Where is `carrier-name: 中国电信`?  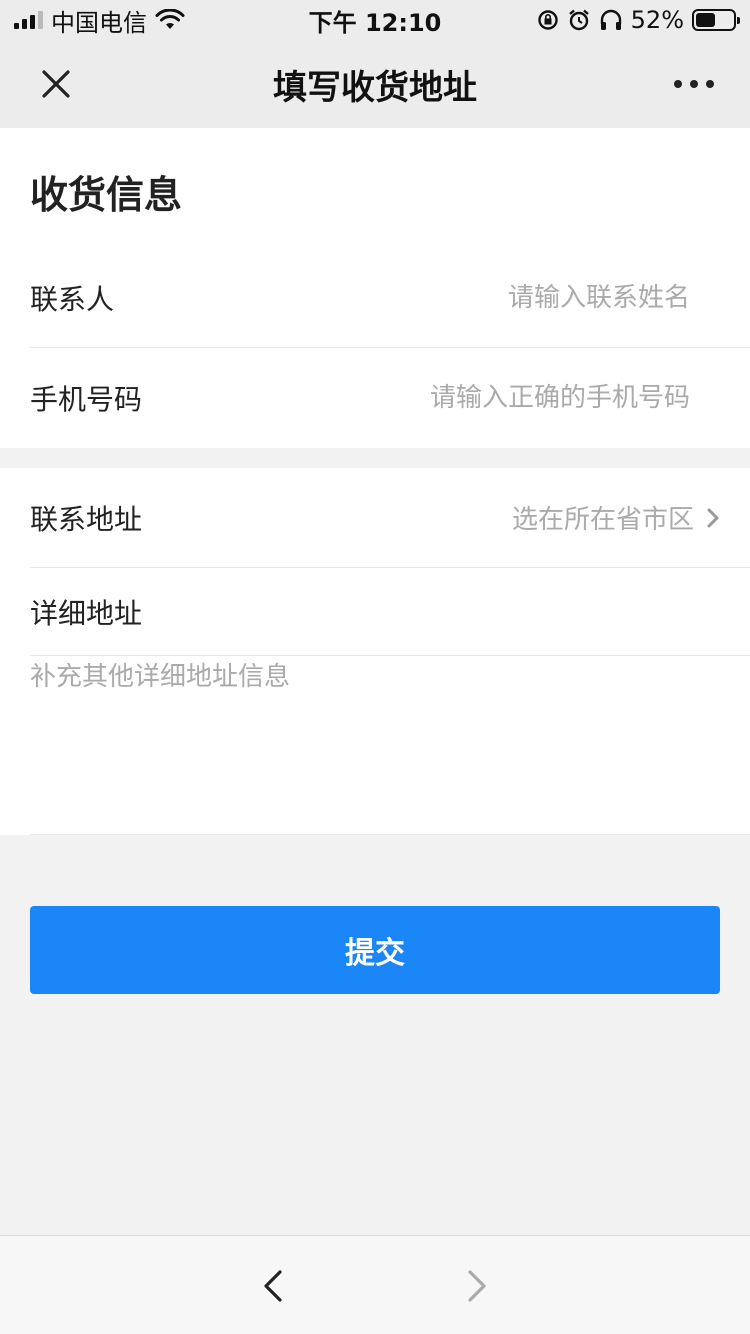 carrier-name: 中国电信 is located at coordinates (99, 22).